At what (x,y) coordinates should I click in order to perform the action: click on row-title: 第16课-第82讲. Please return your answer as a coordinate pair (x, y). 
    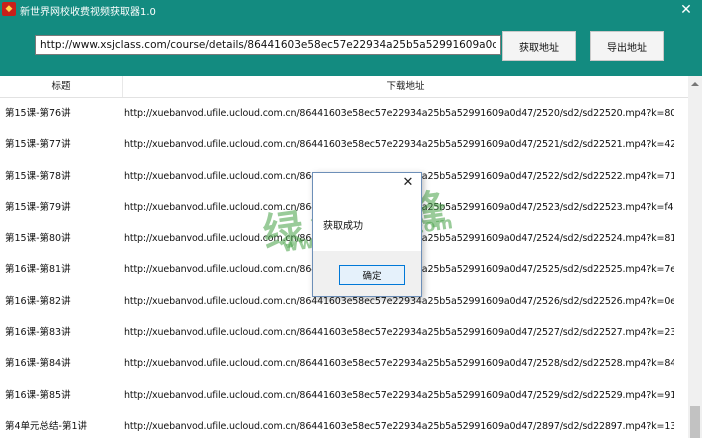
    Looking at the image, I should click on (38, 301).